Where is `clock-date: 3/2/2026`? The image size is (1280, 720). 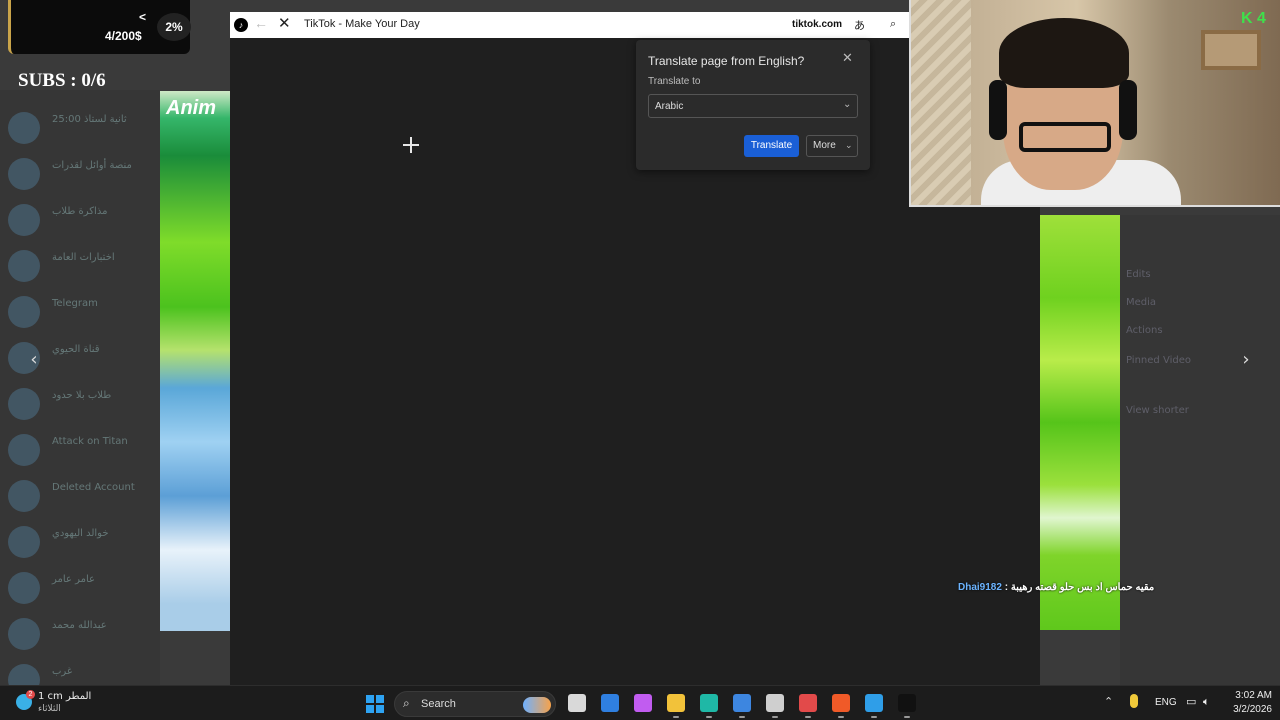 clock-date: 3/2/2026 is located at coordinates (1247, 709).